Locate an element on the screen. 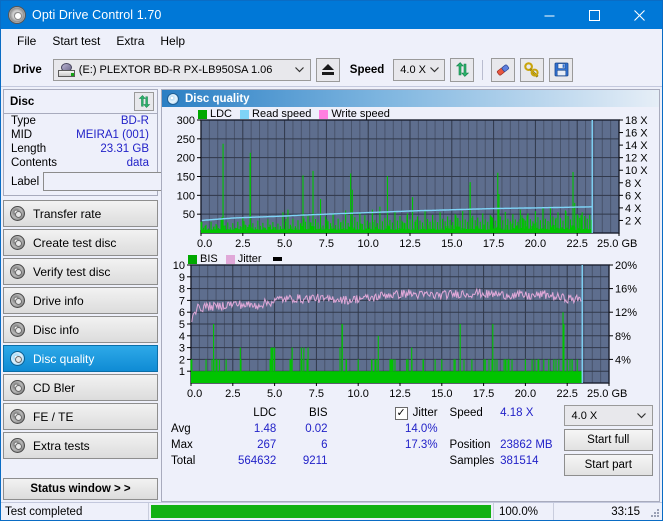 The image size is (663, 521). stats-readout-keys: Speed Position Samples is located at coordinates (467, 440).